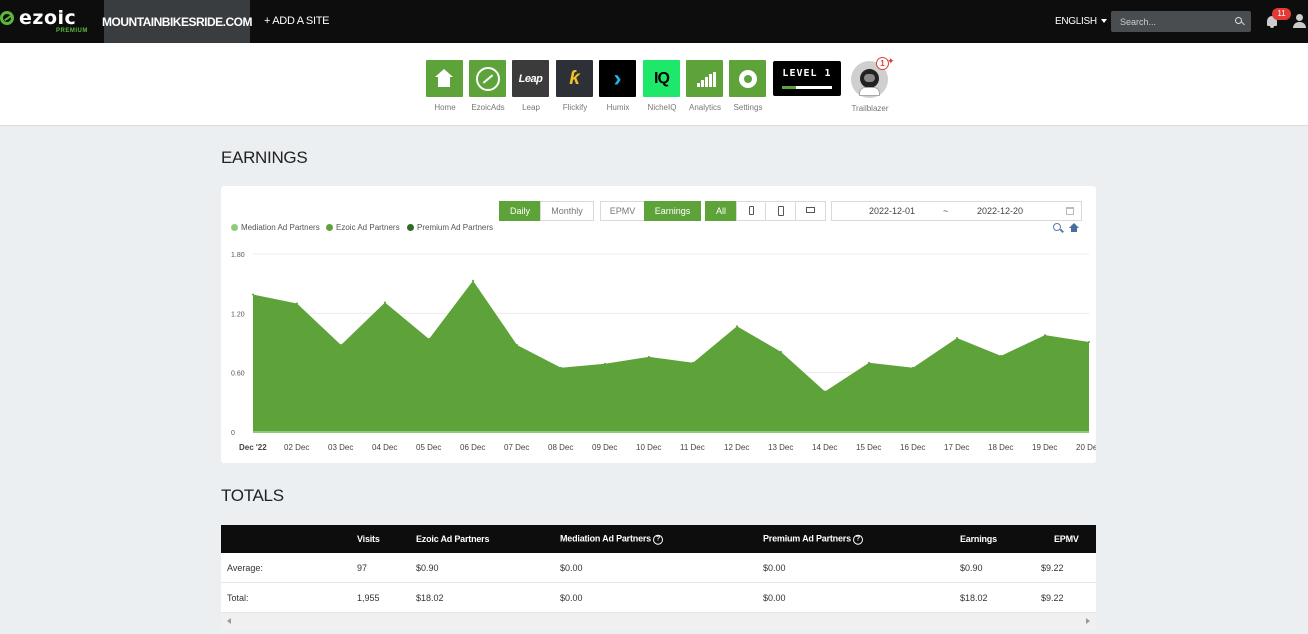  What do you see at coordinates (658, 621) in the screenshot?
I see `horizontal-scrollbar` at bounding box center [658, 621].